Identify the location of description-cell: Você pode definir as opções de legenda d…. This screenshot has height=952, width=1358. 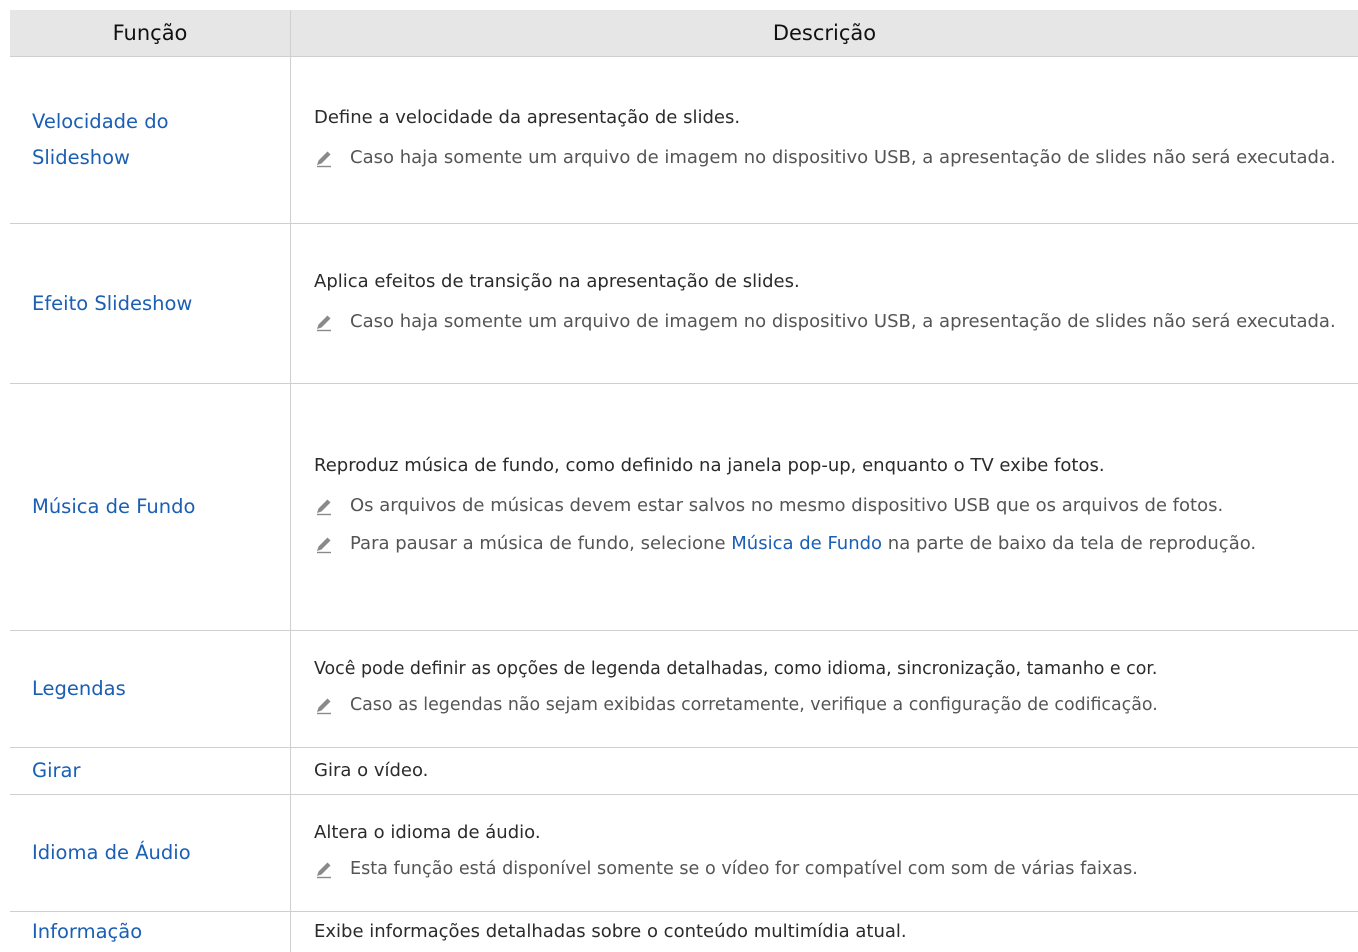
(824, 689).